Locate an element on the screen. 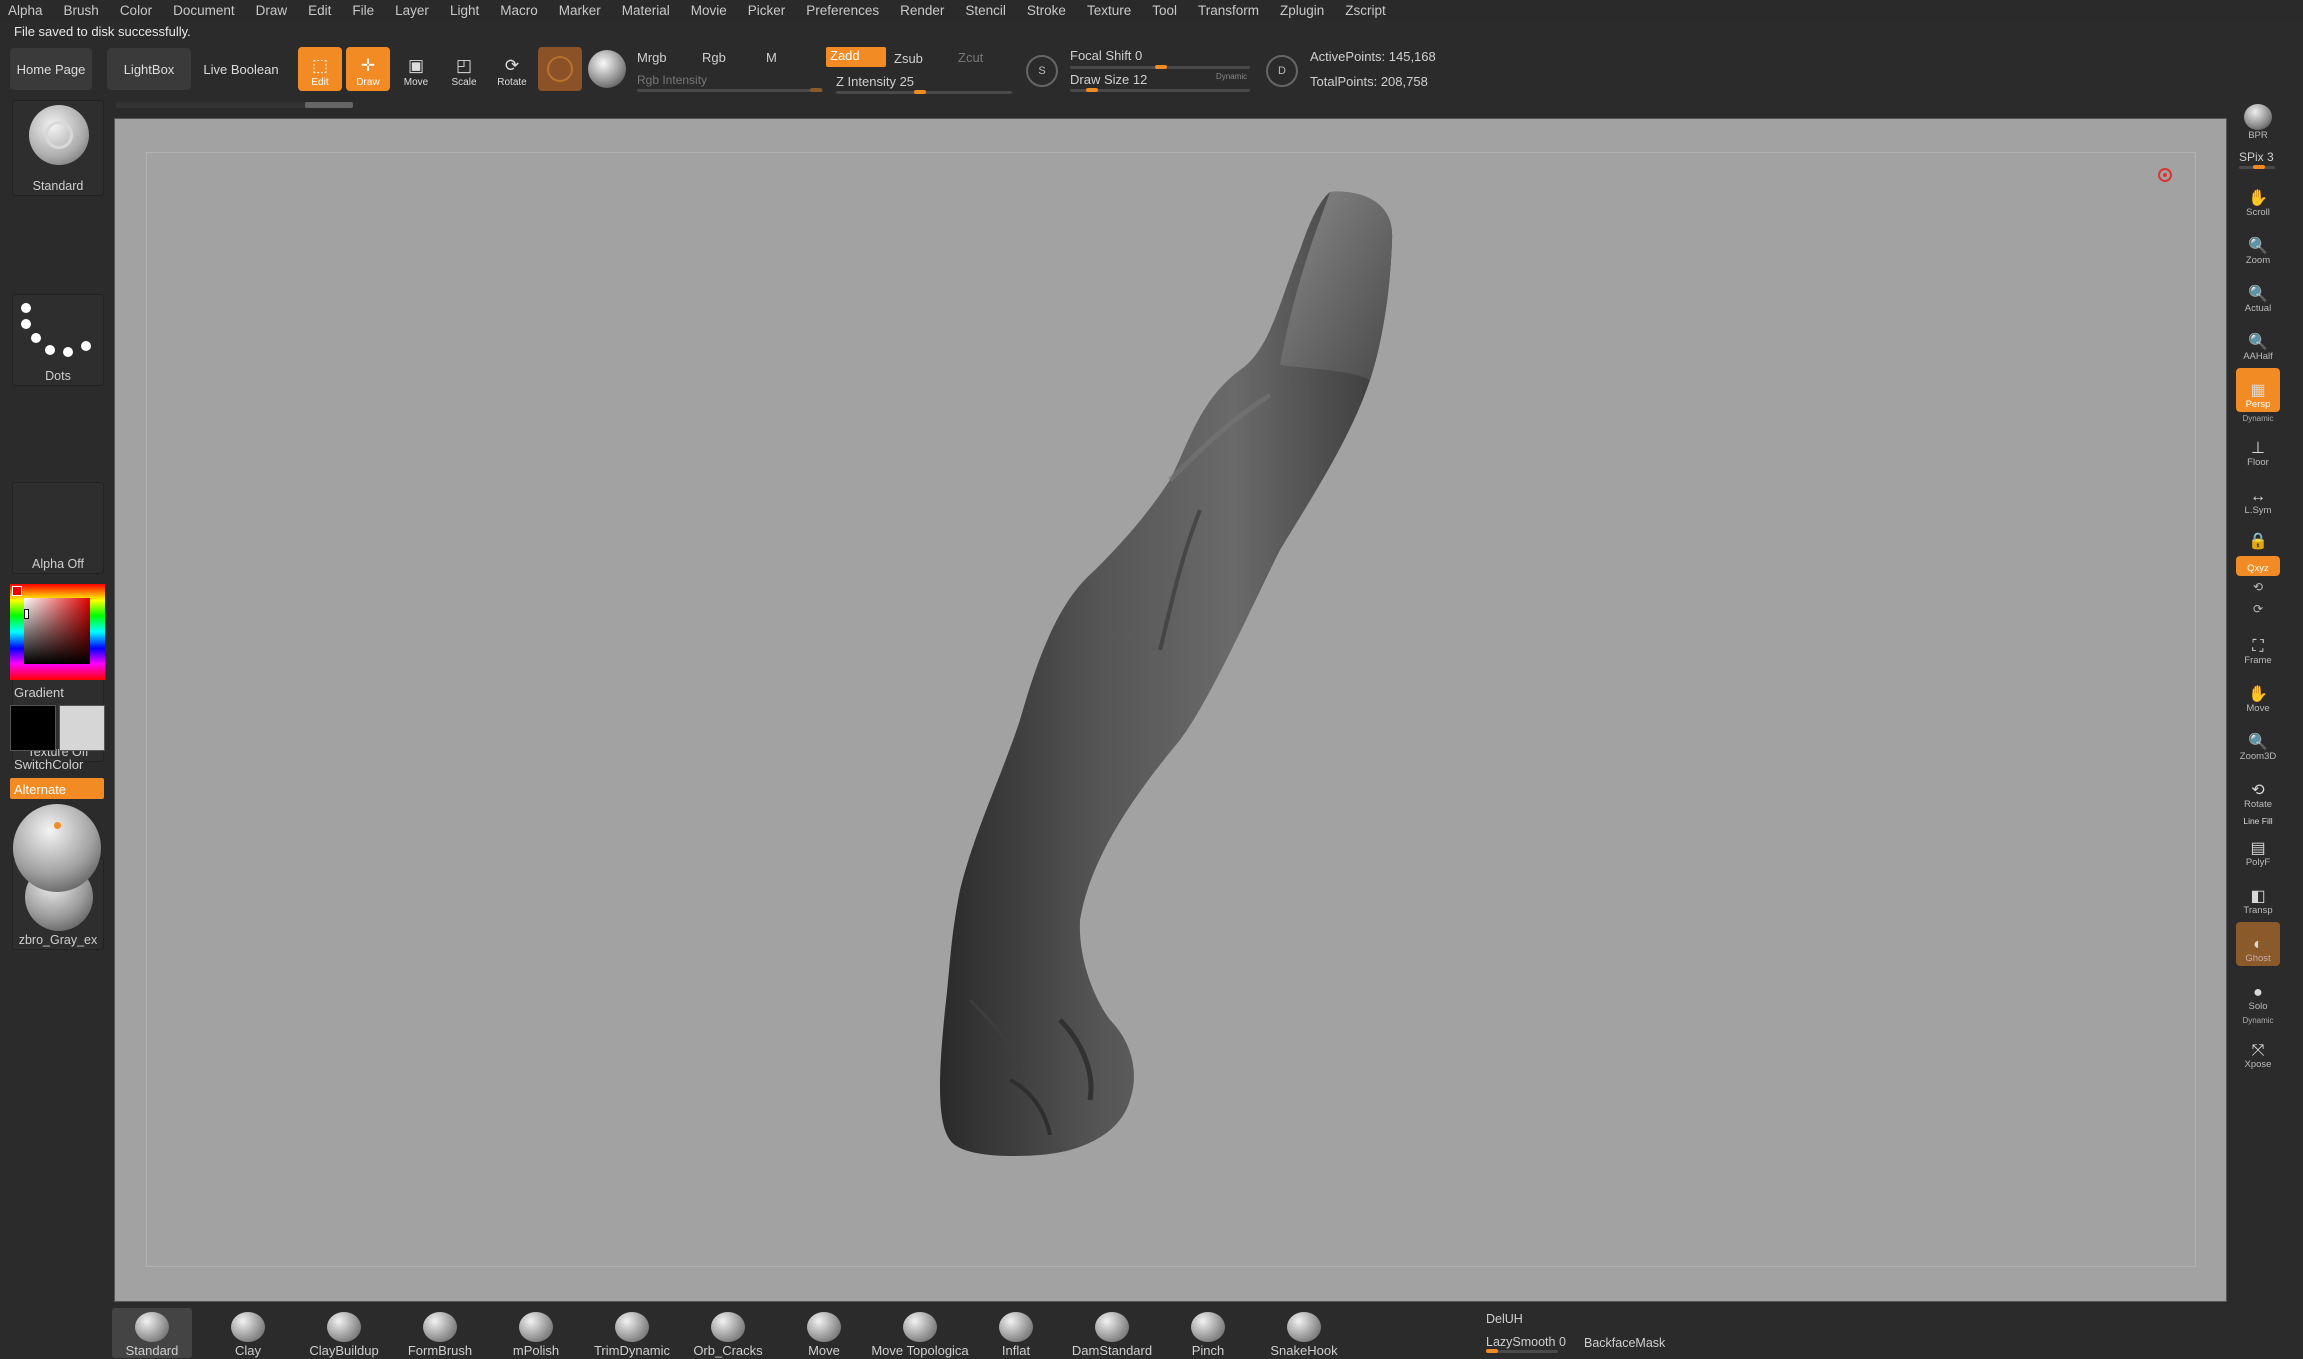 This screenshot has height=1359, width=2303. zcut-toggle: Zcut is located at coordinates (970, 57).